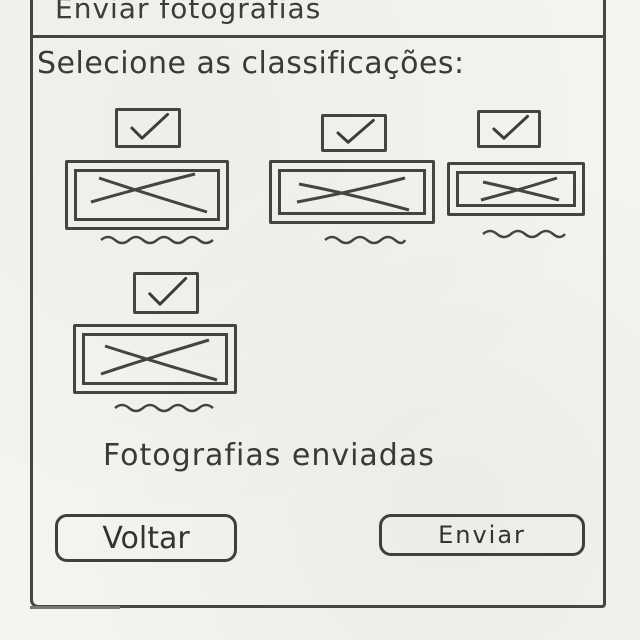 Image resolution: width=640 pixels, height=640 pixels. I want to click on instruction-label: Selecione as classificações:, so click(251, 63).